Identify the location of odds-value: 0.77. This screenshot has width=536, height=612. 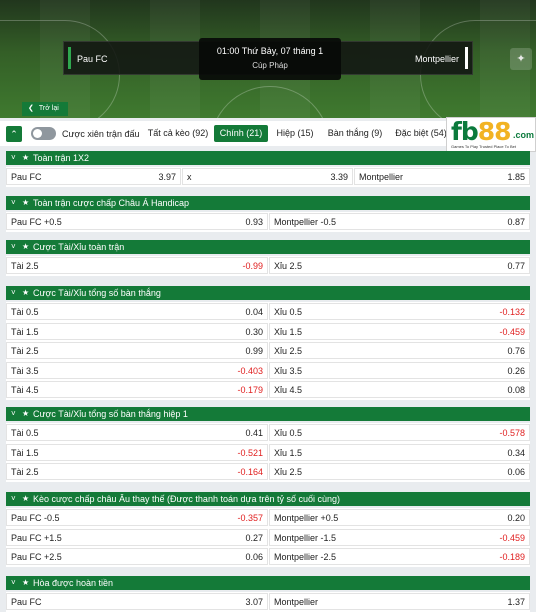
(516, 266).